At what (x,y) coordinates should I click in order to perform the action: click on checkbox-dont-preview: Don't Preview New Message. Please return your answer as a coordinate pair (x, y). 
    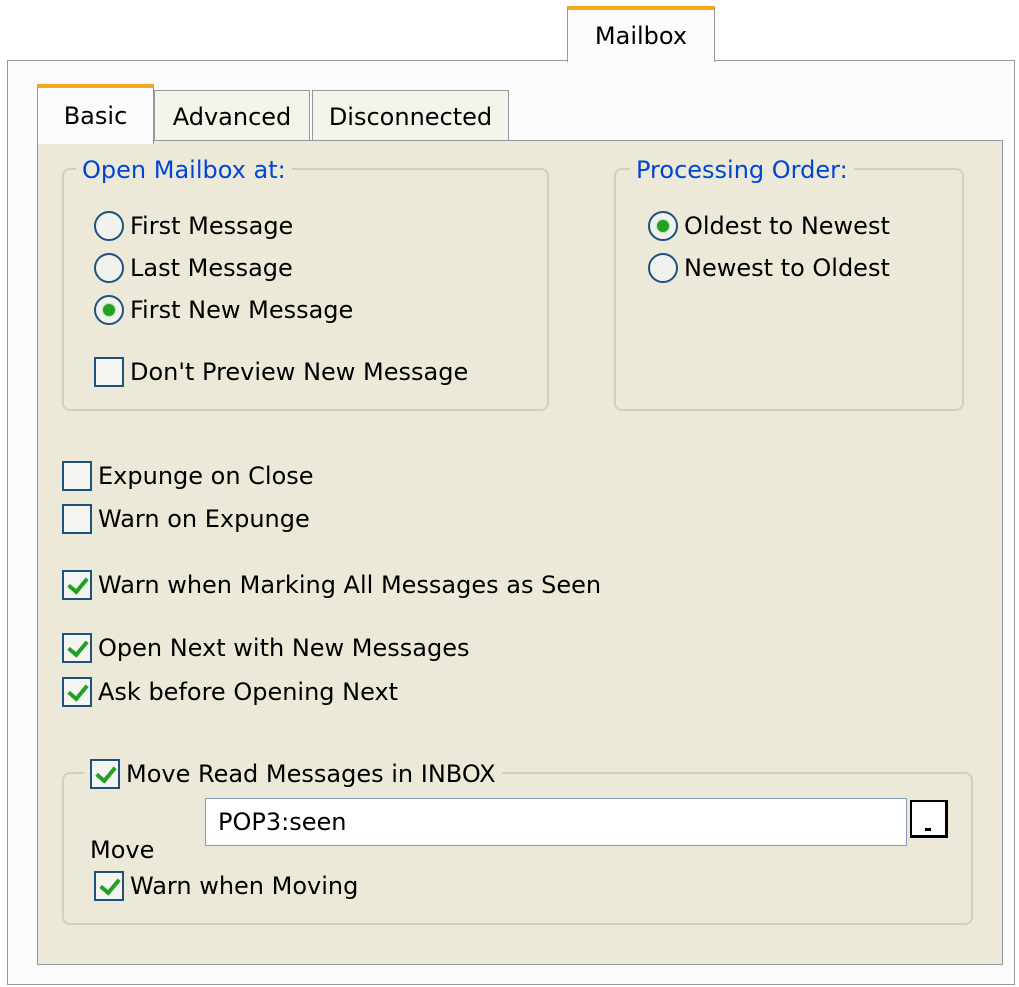
    Looking at the image, I should click on (281, 372).